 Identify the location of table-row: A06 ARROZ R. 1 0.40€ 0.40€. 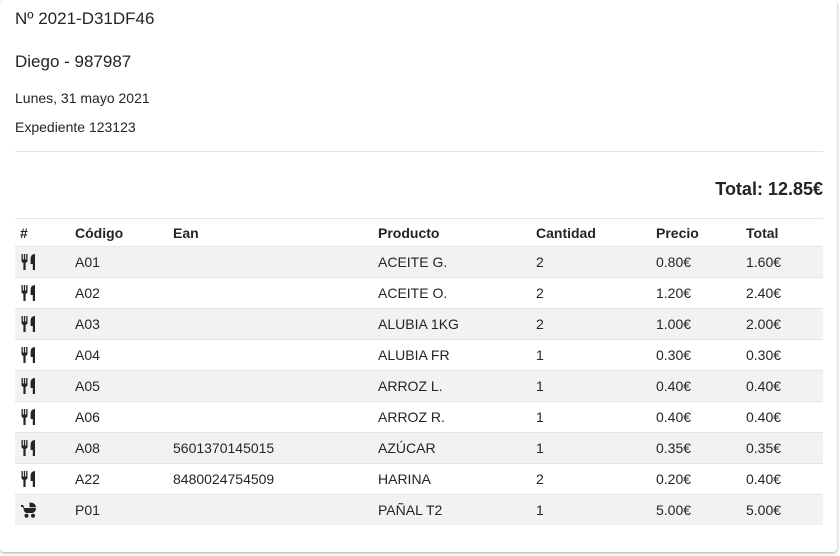
(419, 417).